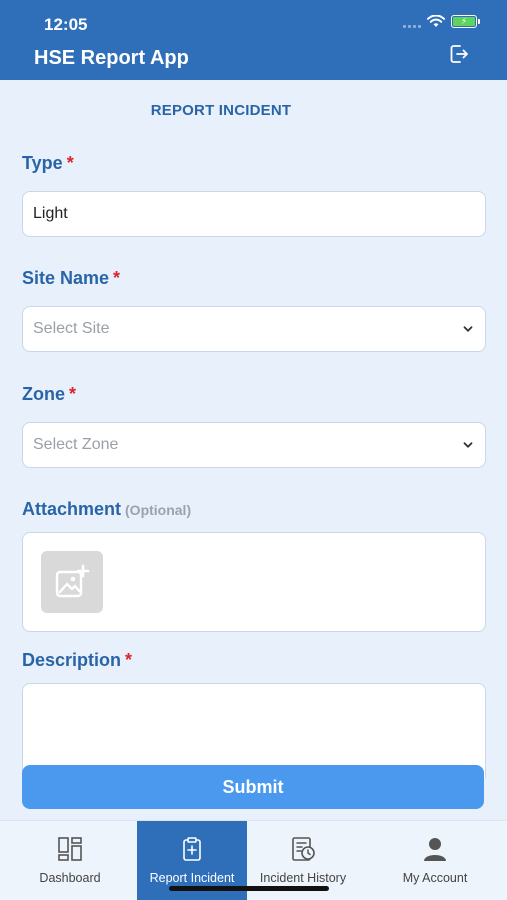  I want to click on wifi-icon, so click(436, 21).